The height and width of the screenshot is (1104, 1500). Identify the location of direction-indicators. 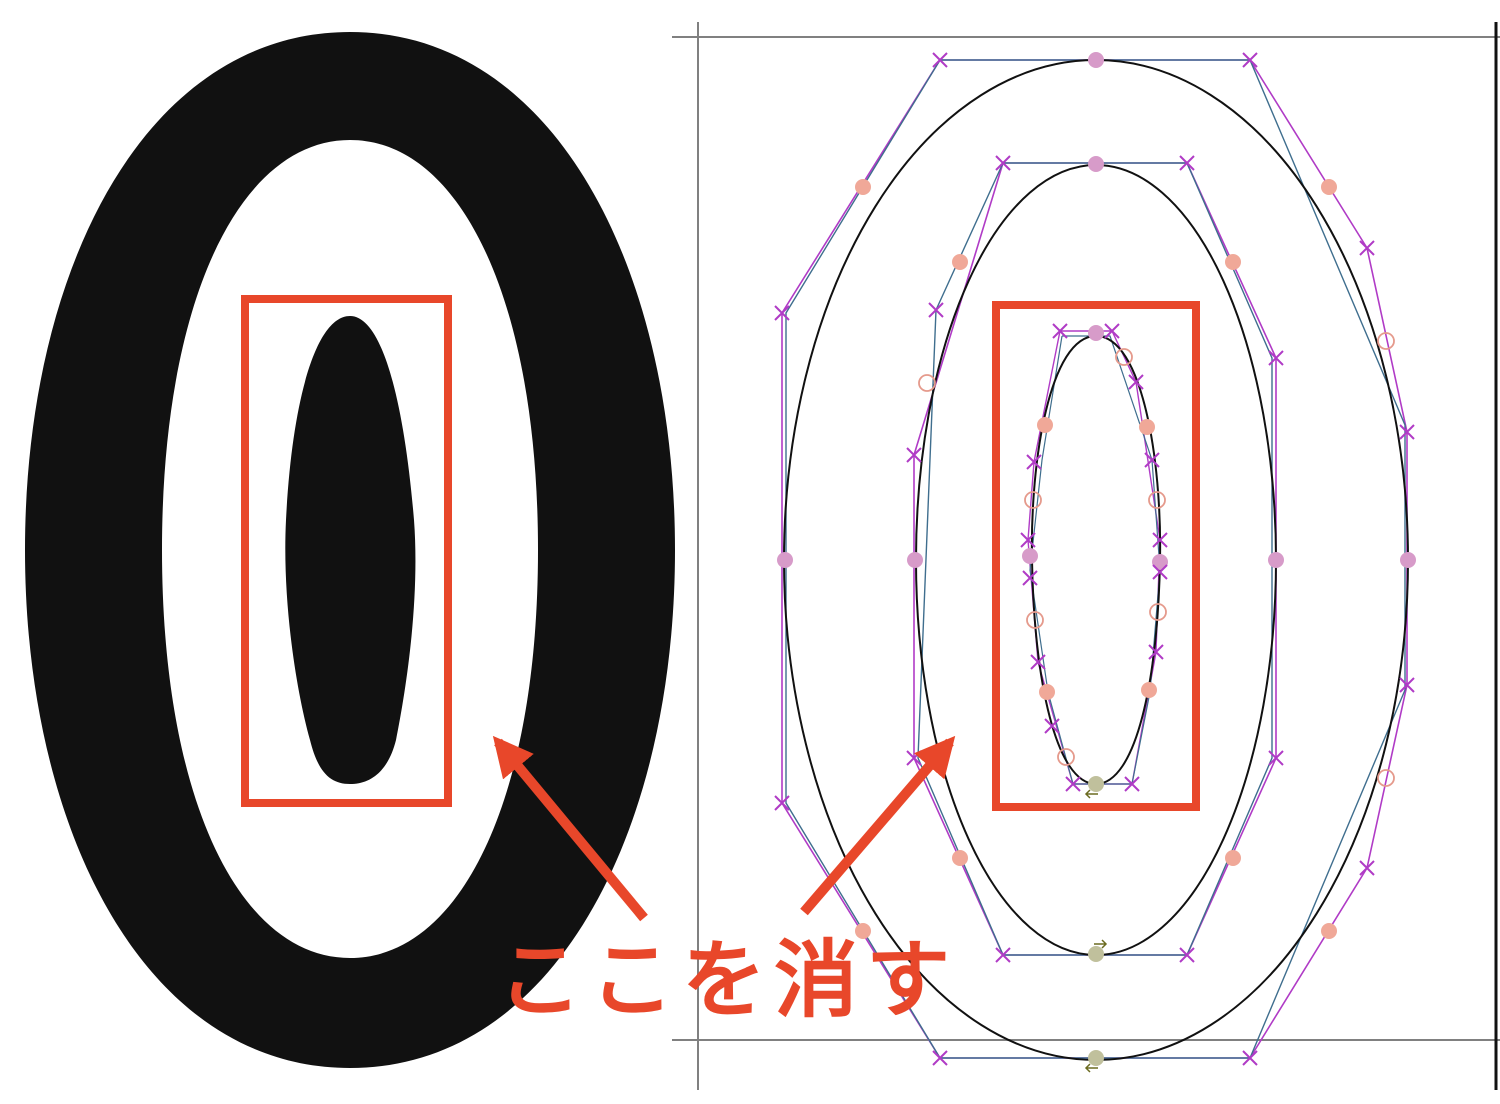
(1096, 931).